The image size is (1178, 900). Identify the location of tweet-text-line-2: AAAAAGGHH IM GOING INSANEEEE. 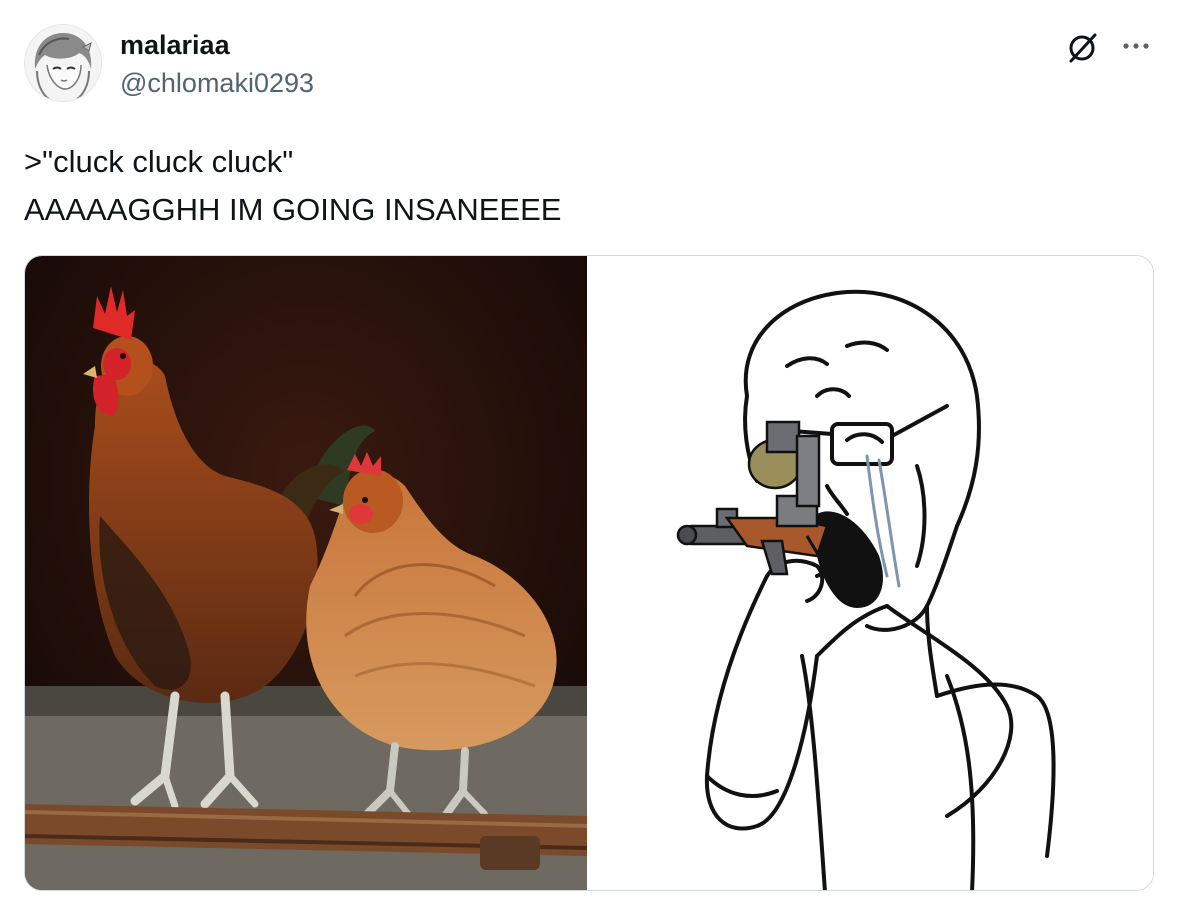
(293, 209).